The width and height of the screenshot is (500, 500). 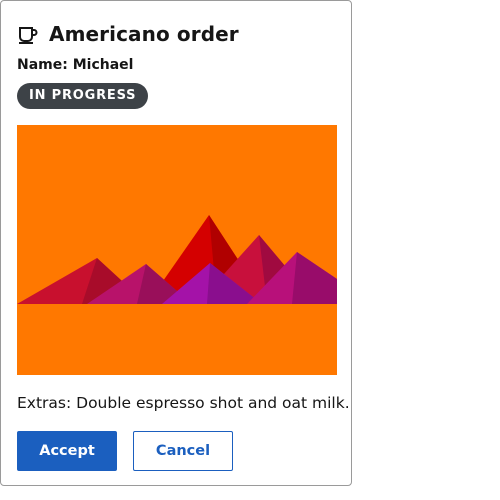 What do you see at coordinates (83, 96) in the screenshot?
I see `status-badge: IN PROGRESS` at bounding box center [83, 96].